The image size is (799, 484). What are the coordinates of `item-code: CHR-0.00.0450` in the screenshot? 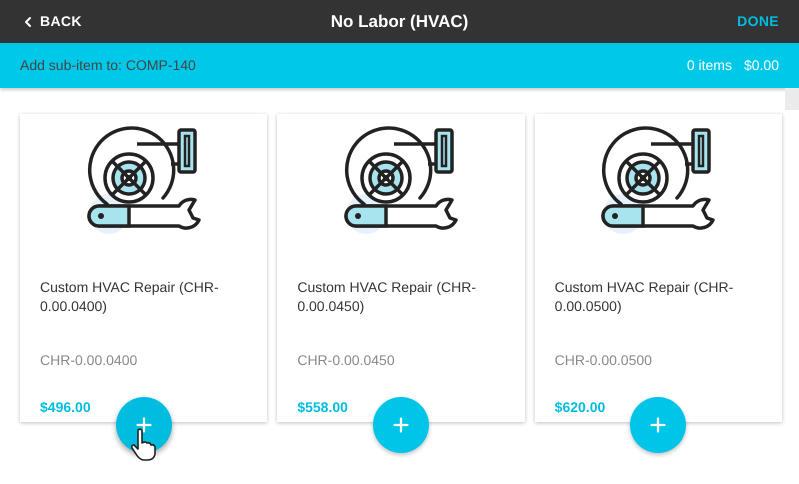 It's located at (346, 360).